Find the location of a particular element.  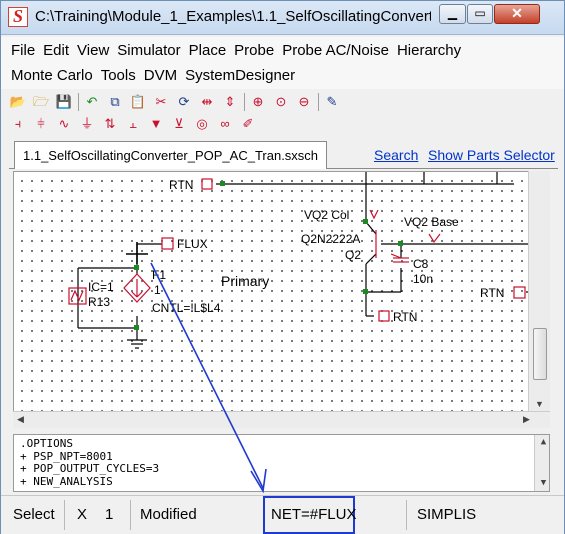

status-axis: X is located at coordinates (82, 514).